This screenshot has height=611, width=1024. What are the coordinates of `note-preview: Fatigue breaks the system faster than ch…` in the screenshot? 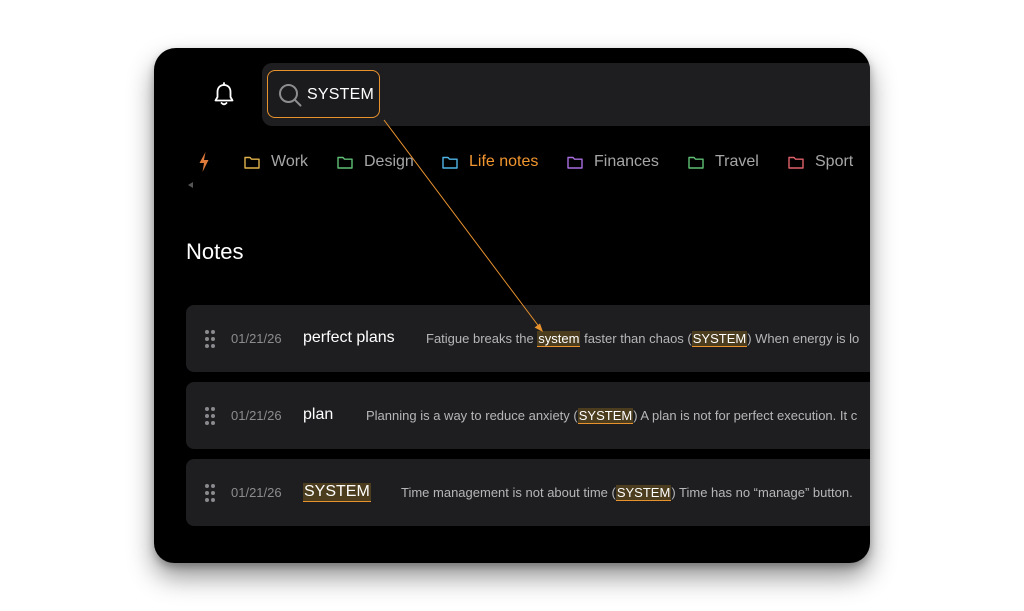 It's located at (643, 339).